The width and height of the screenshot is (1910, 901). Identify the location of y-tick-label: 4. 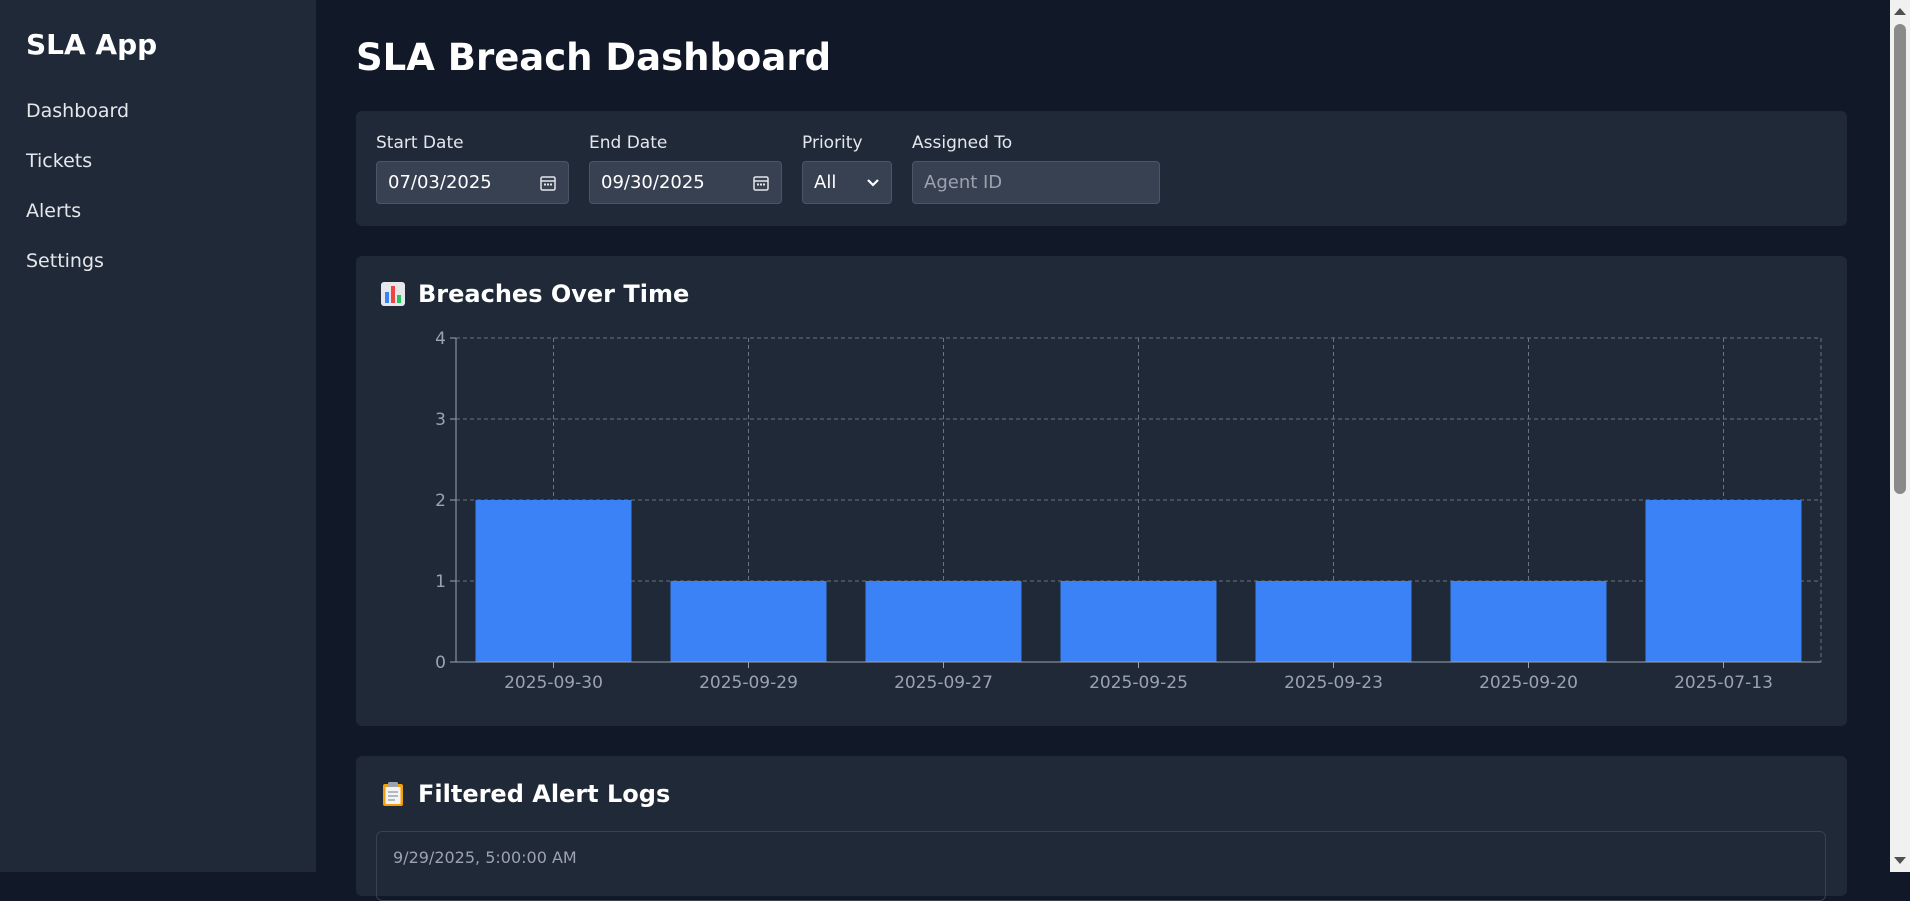
(440, 339).